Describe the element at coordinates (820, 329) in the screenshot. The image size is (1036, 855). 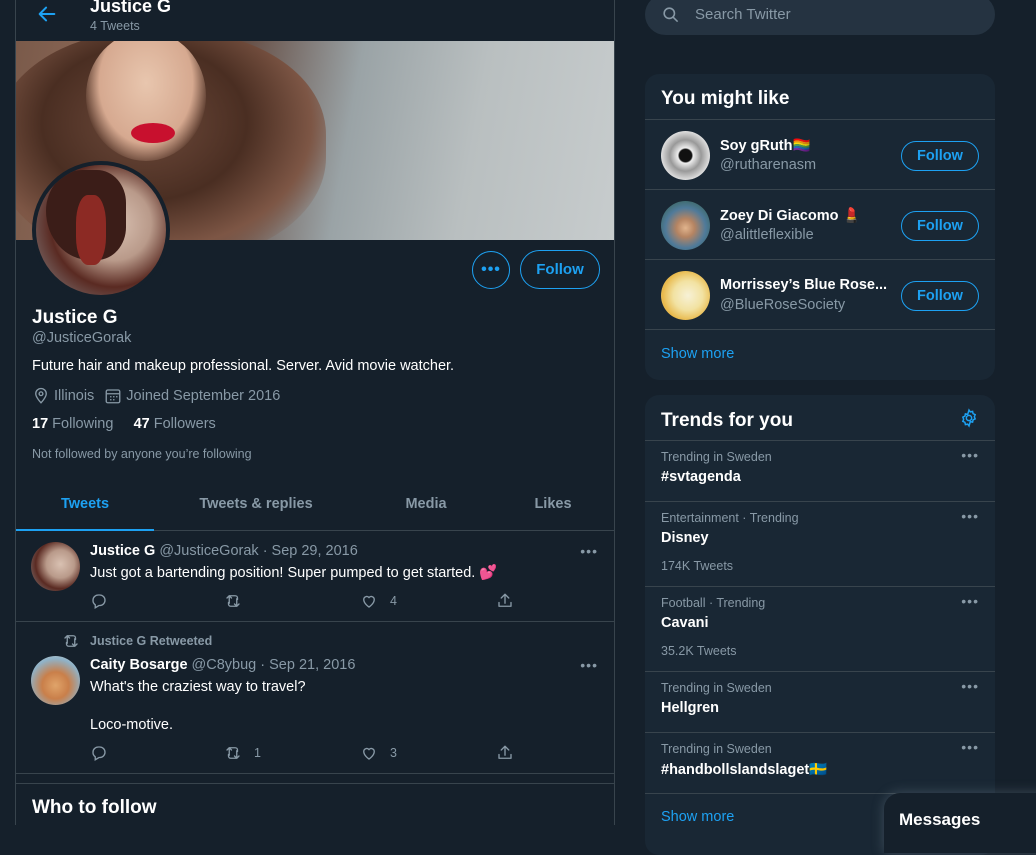
I see `card-divider` at that location.